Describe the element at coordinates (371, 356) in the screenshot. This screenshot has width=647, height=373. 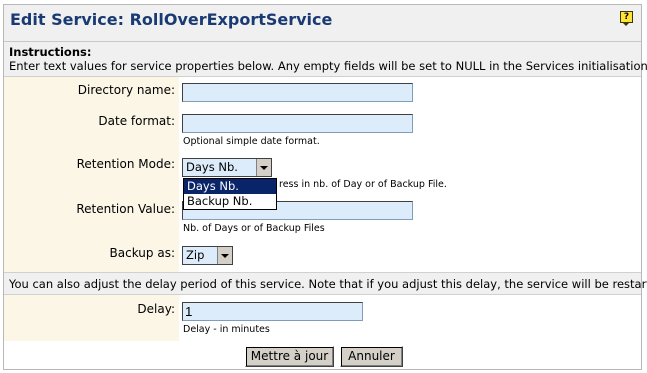
I see `cancel-button: Annuler` at that location.